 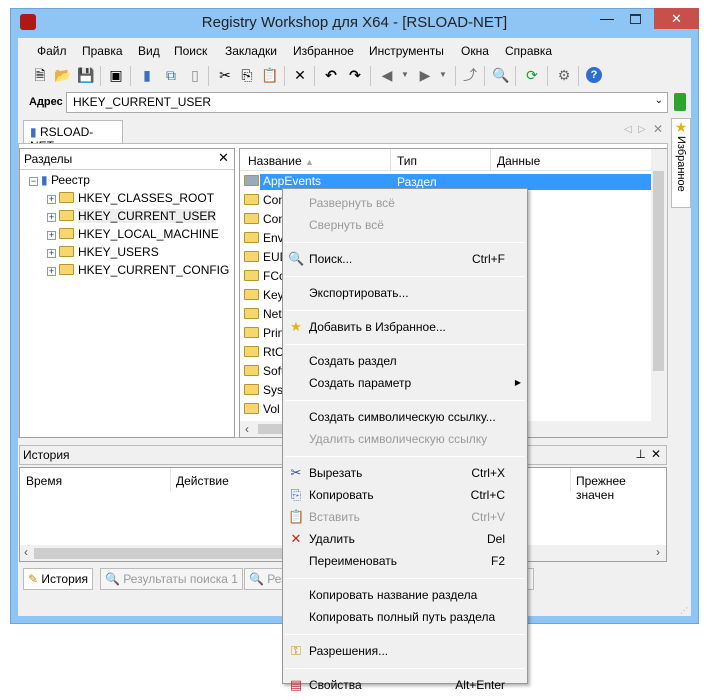 I want to click on tab-search-results-1: 🔍 Результаты поиска 1, so click(x=171, y=579).